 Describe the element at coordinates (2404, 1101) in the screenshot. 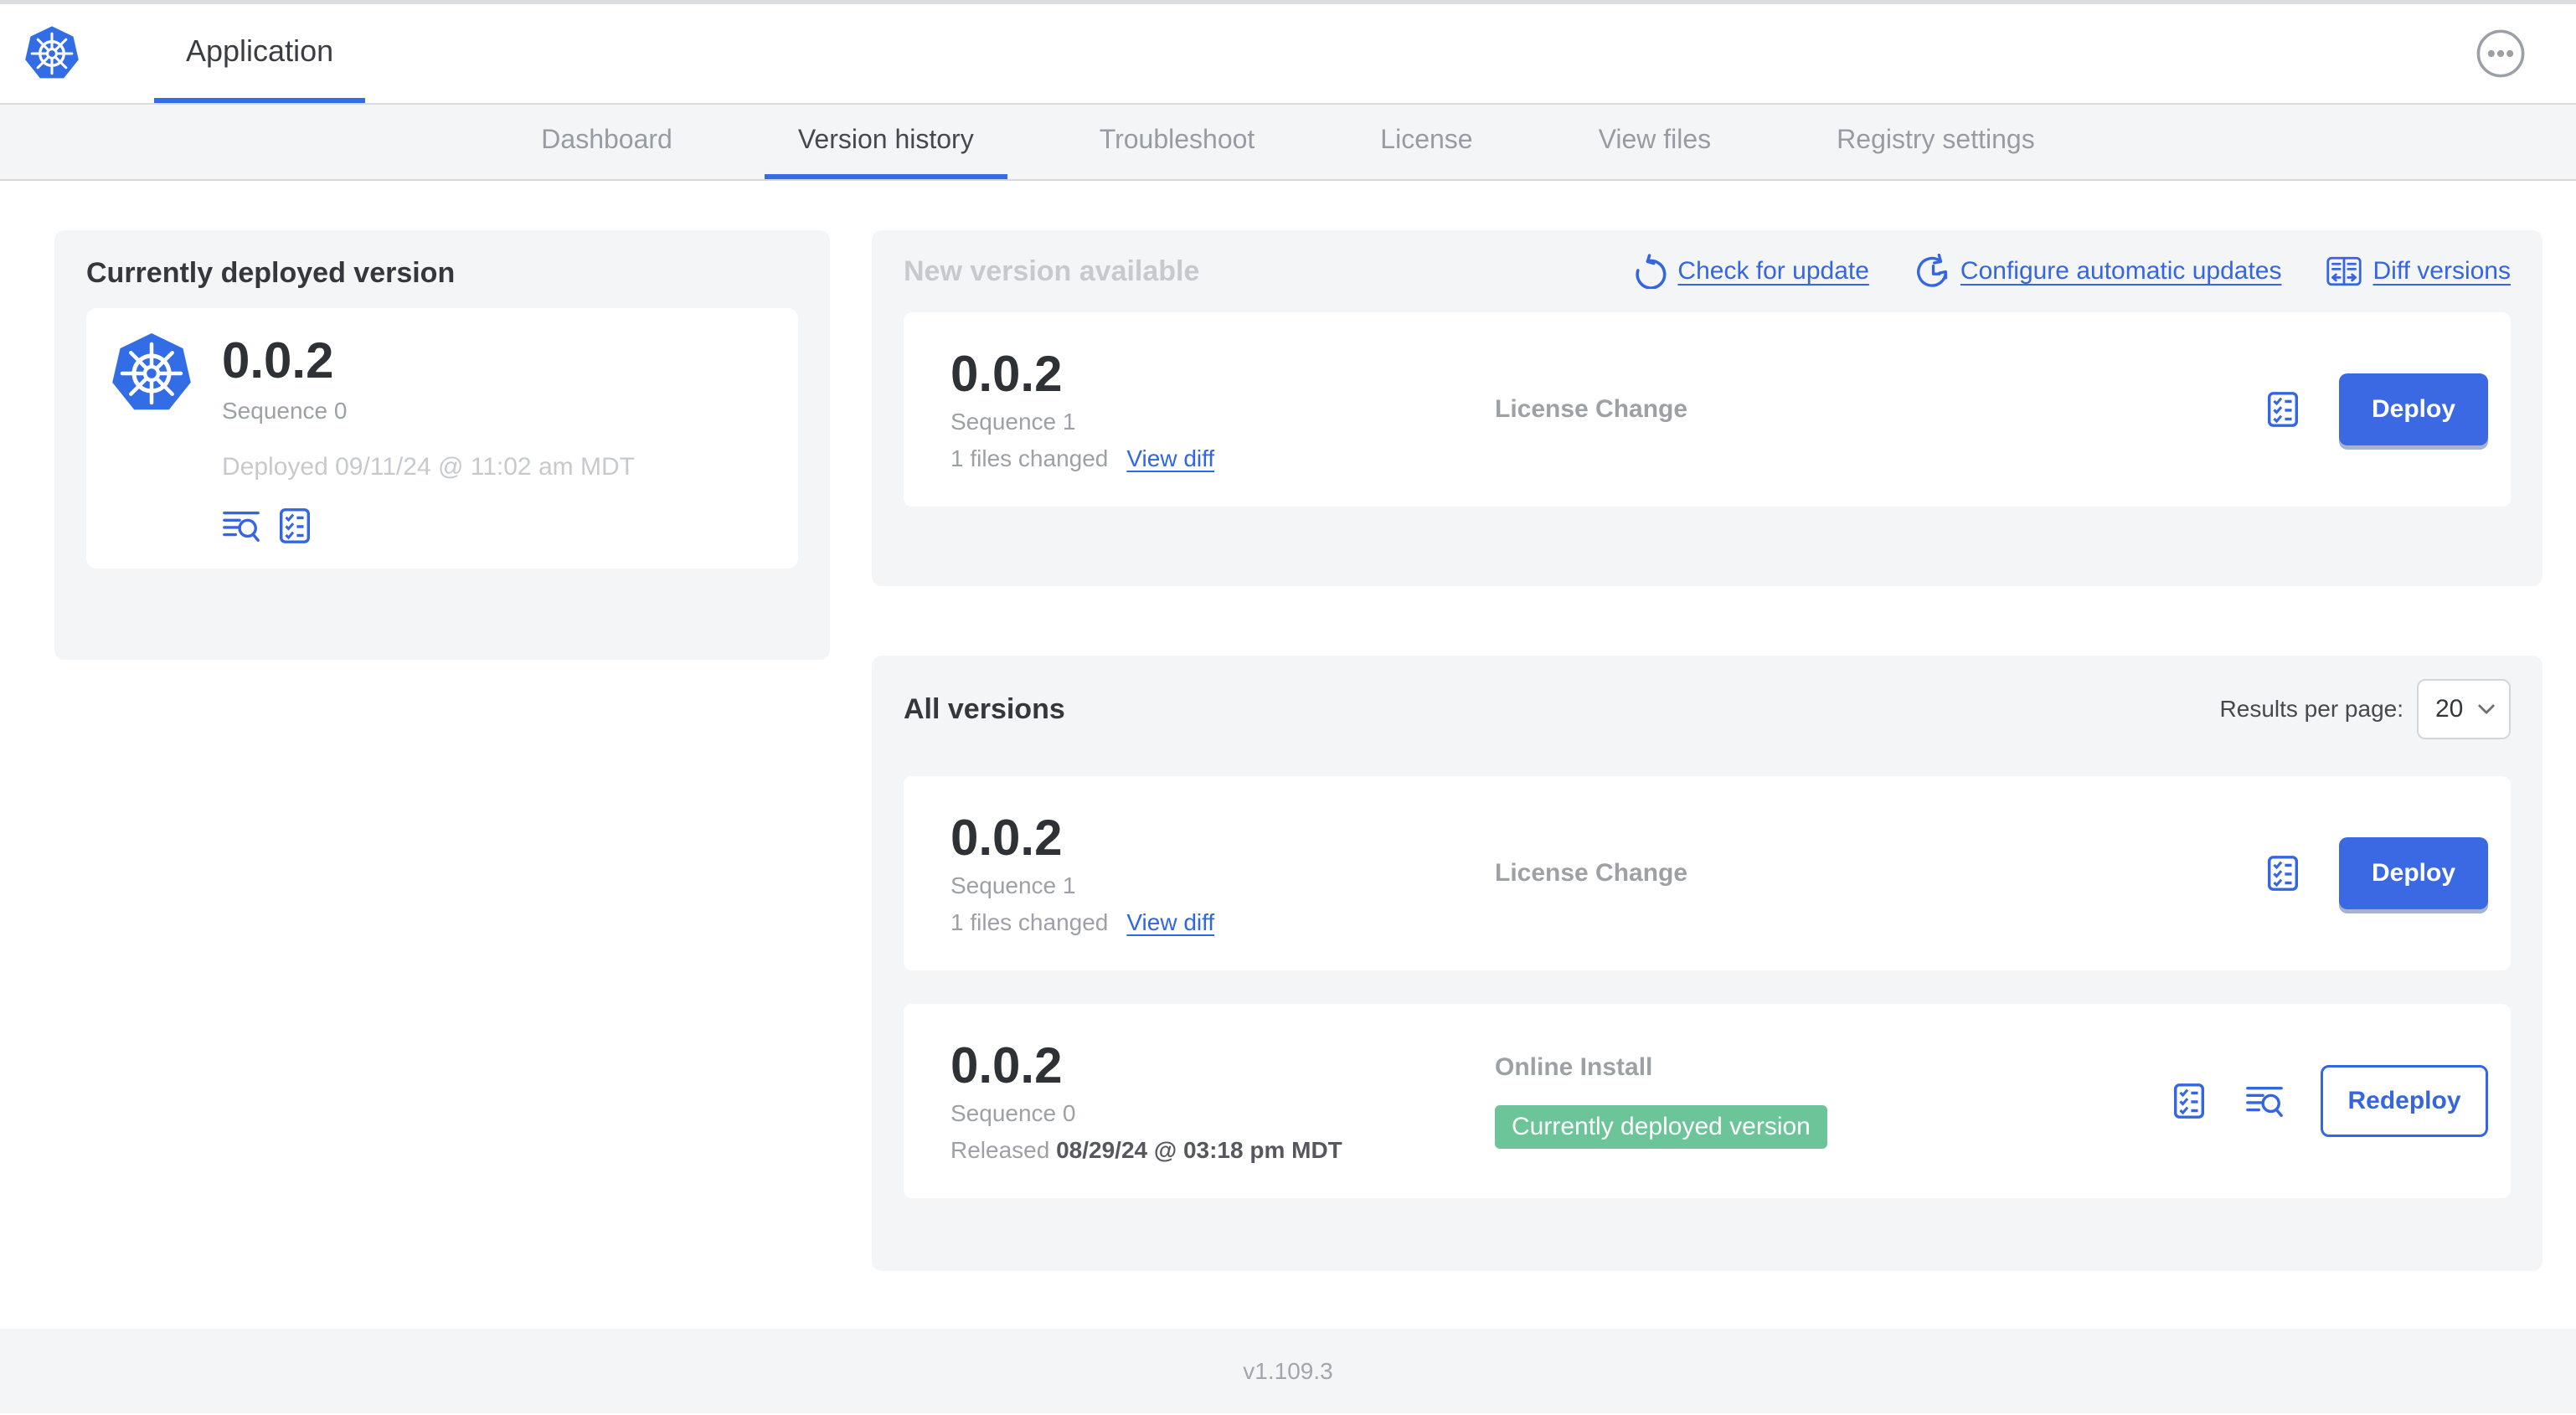

I see `redeploy-button: Redeploy` at that location.